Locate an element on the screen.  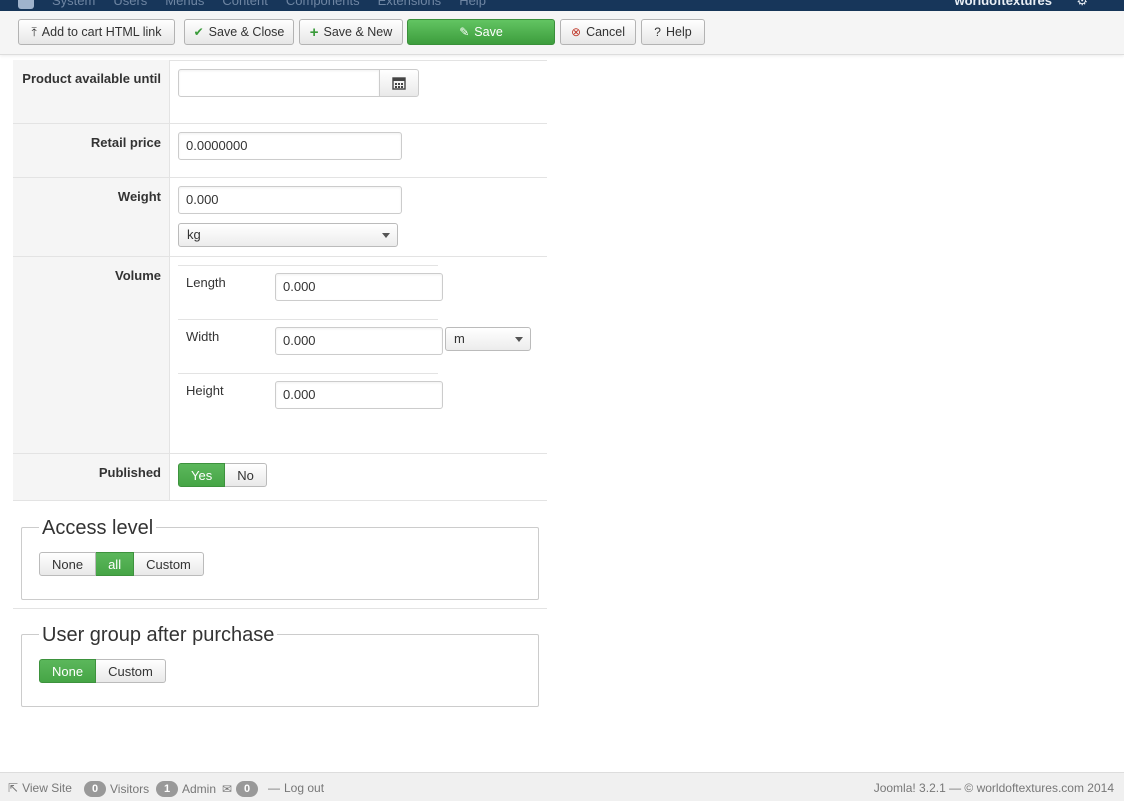
row-retail-price: Retail price 0.0000000 is located at coordinates (280, 151).